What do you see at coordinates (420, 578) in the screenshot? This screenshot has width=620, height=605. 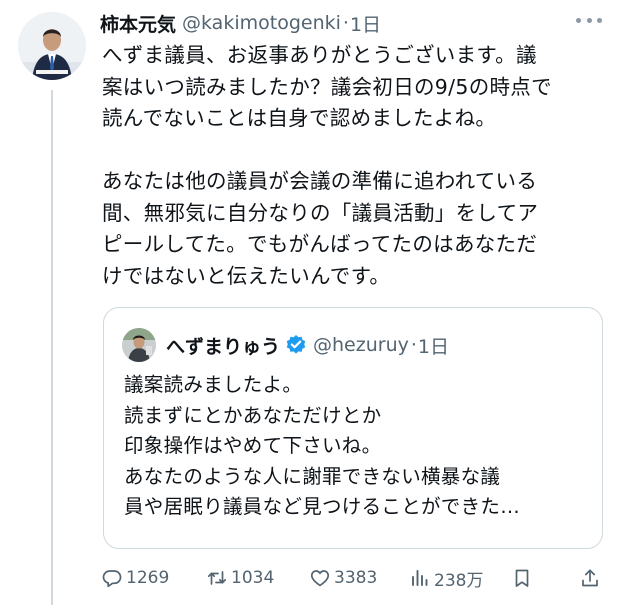 I see `views-icon` at bounding box center [420, 578].